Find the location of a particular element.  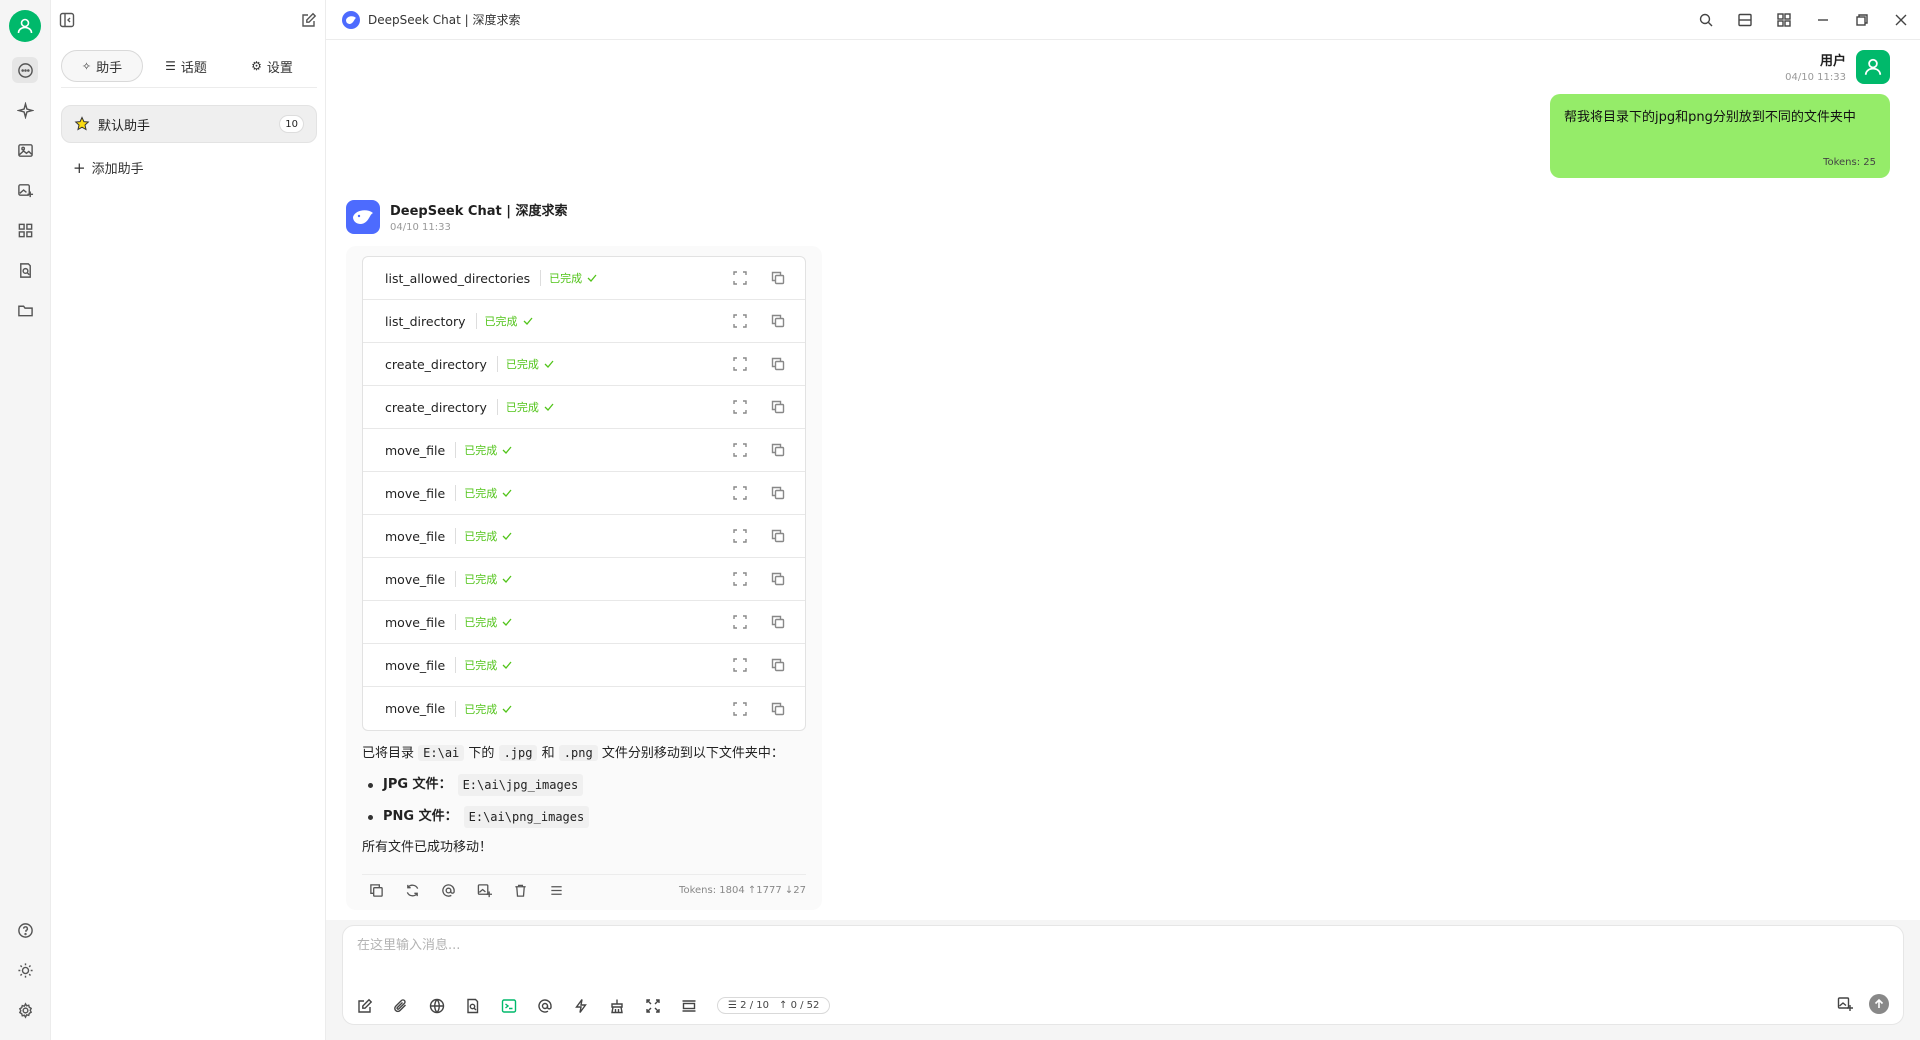

tool-status: 已完成 is located at coordinates (483, 579).